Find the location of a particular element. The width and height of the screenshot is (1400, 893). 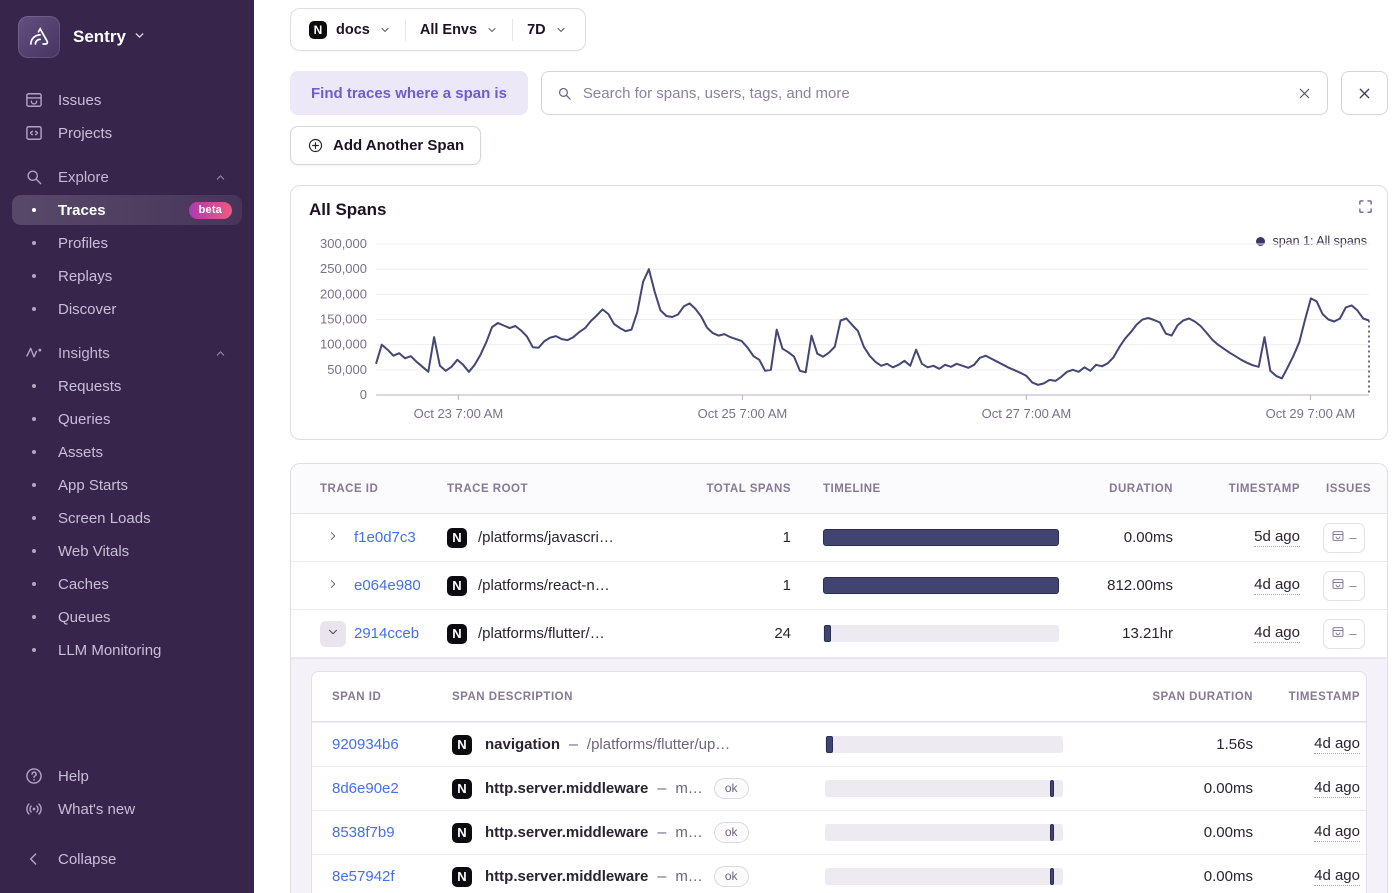

span-search-box is located at coordinates (934, 93).